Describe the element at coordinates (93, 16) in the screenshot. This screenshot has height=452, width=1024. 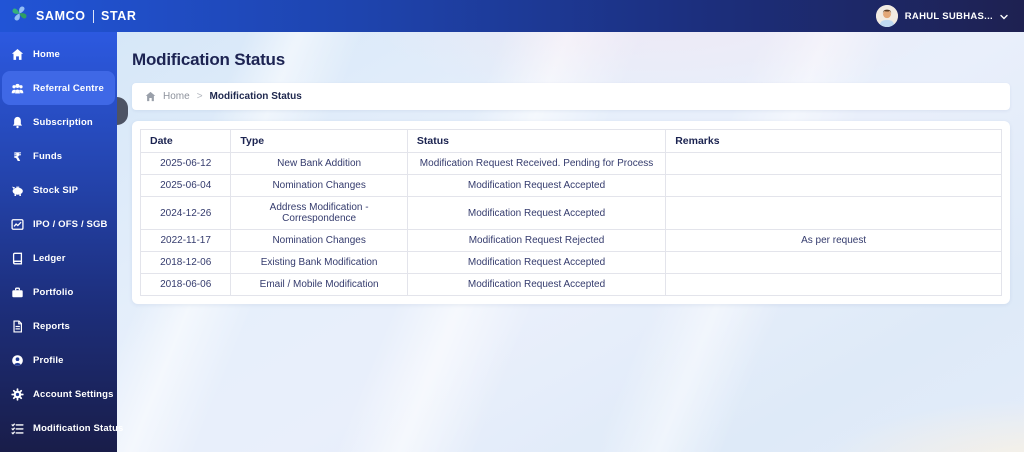
I see `brand-divider` at that location.